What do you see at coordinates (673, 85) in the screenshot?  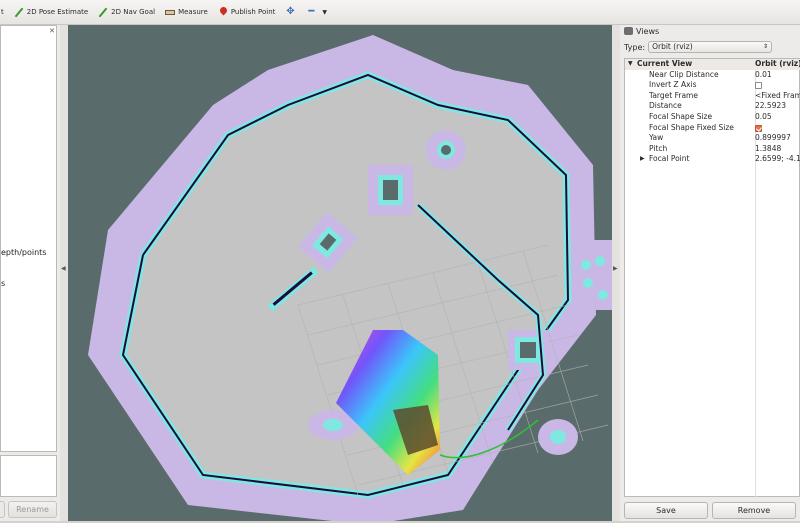 I see `prop-name: Invert Z Axis` at bounding box center [673, 85].